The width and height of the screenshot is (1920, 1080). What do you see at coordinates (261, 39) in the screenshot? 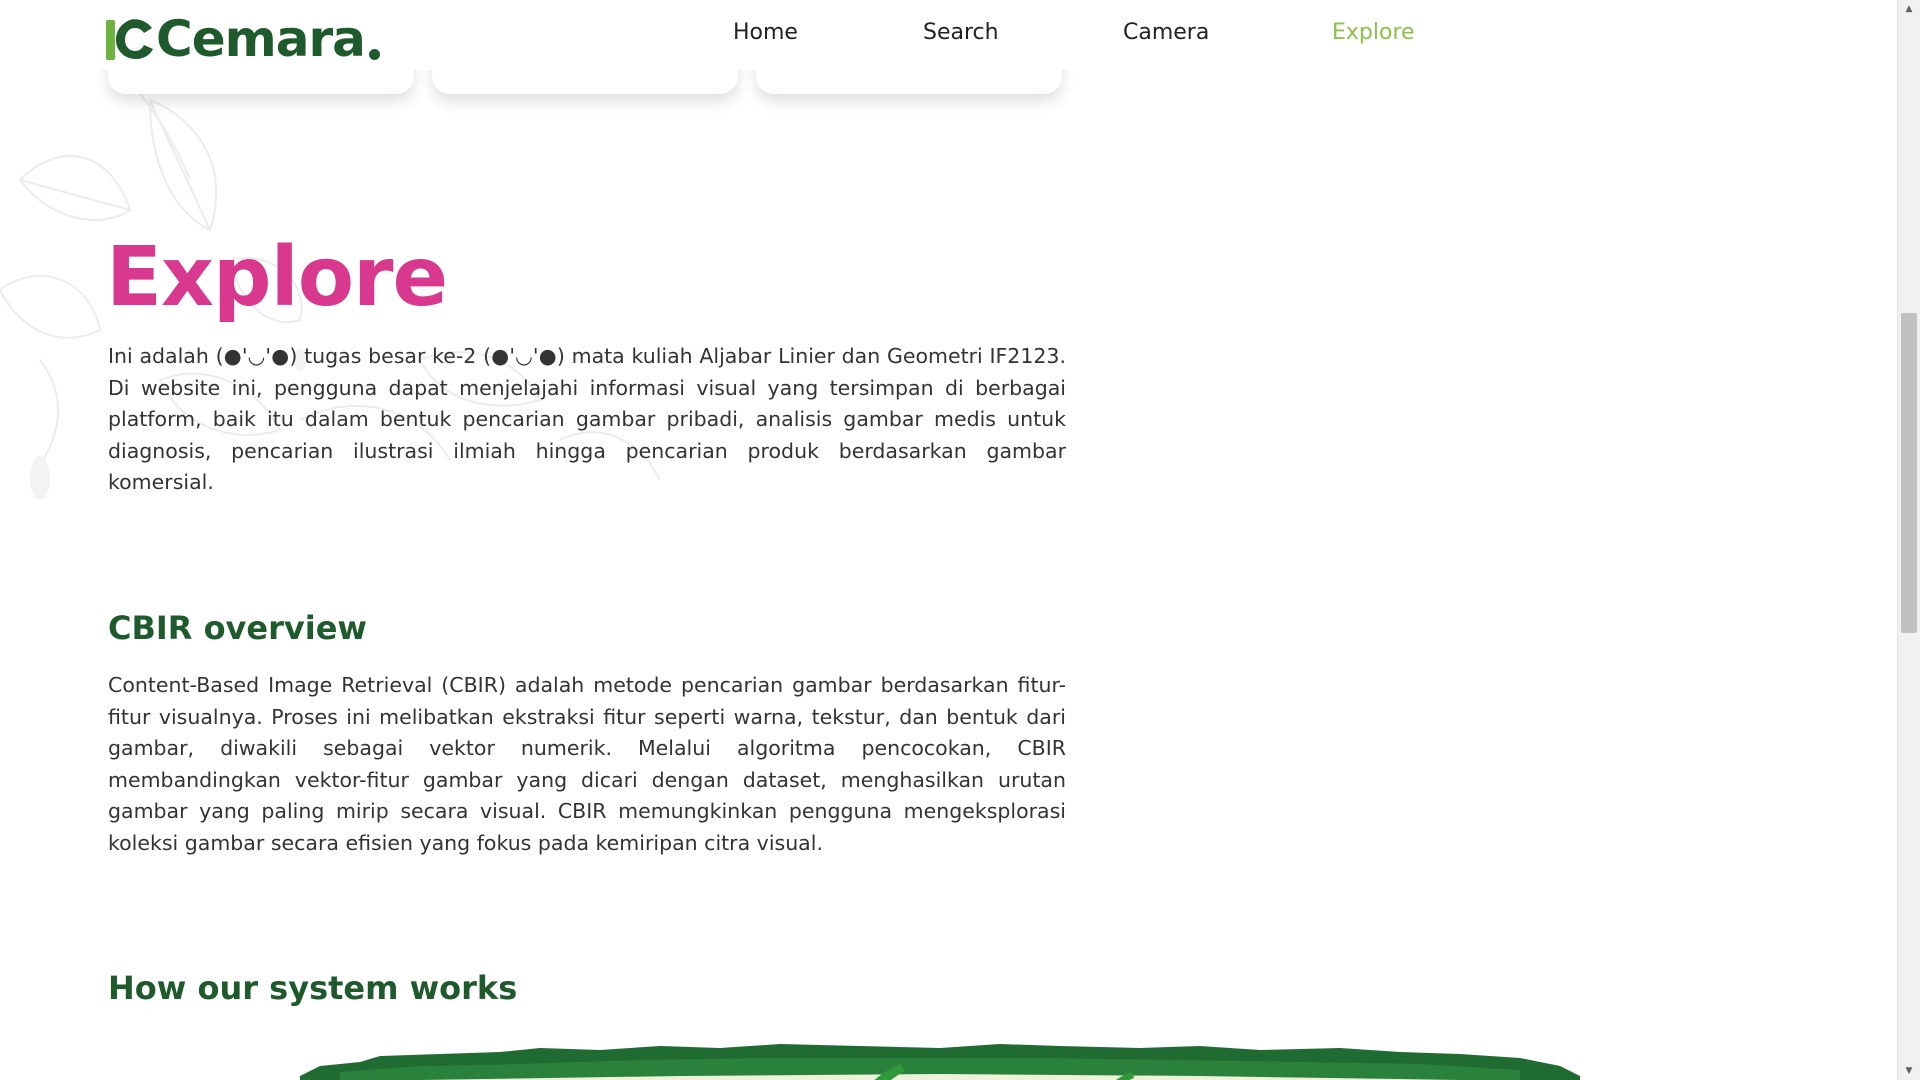
I see `logo-text: Cemara` at bounding box center [261, 39].